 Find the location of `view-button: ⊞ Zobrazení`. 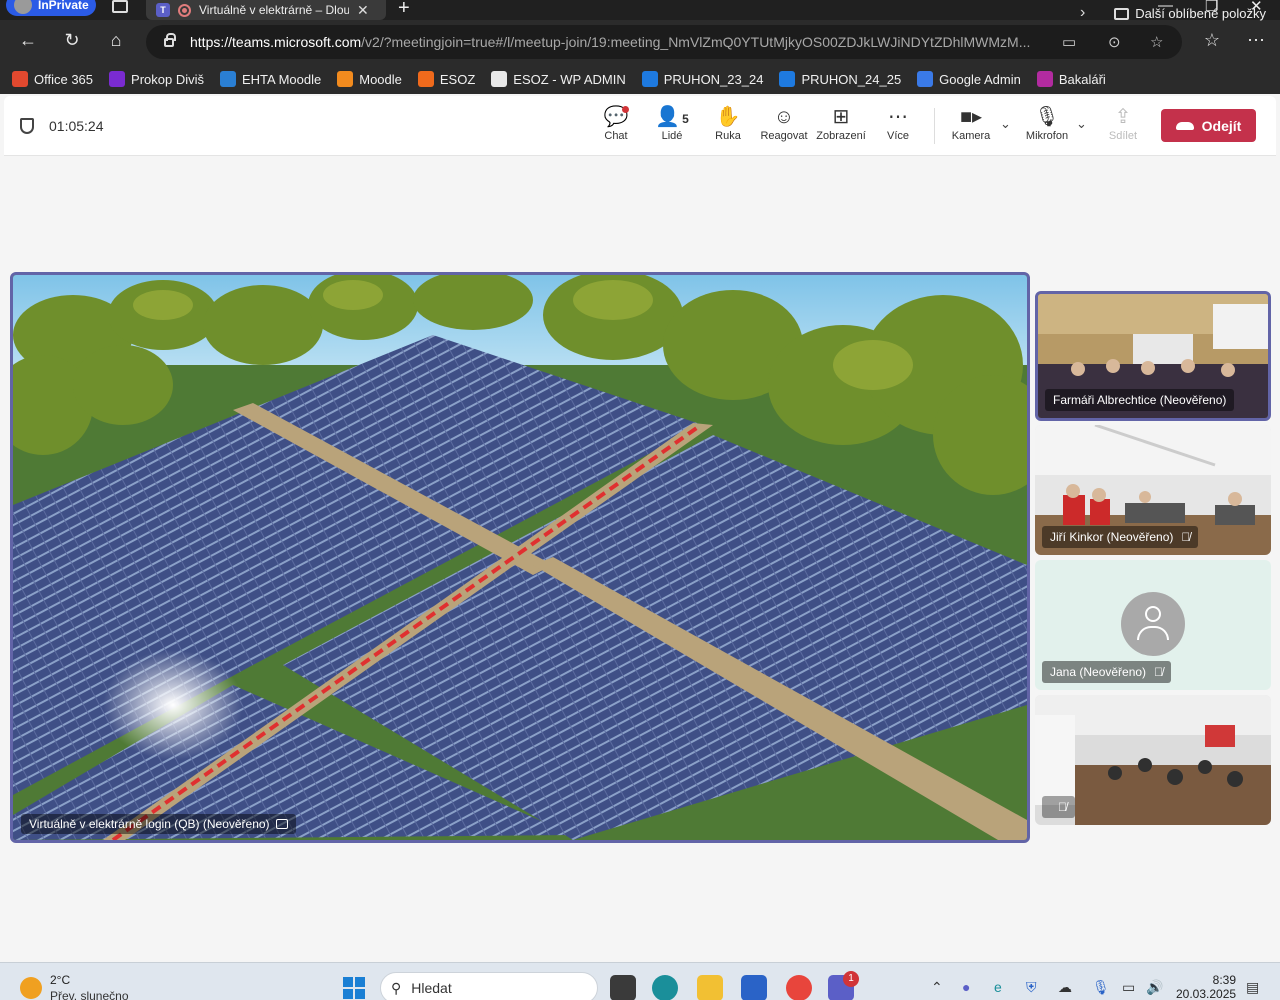

view-button: ⊞ Zobrazení is located at coordinates (841, 123).